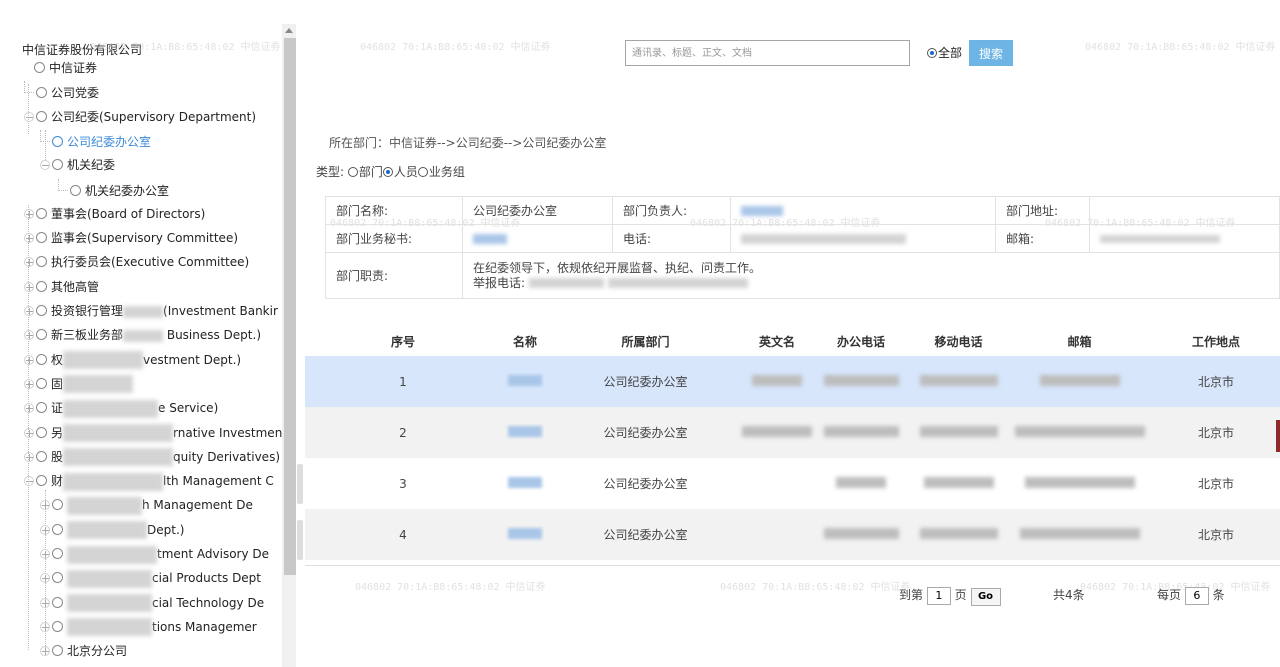 The height and width of the screenshot is (667, 1280). I want to click on tree-item: 证 e Service), so click(121, 408).